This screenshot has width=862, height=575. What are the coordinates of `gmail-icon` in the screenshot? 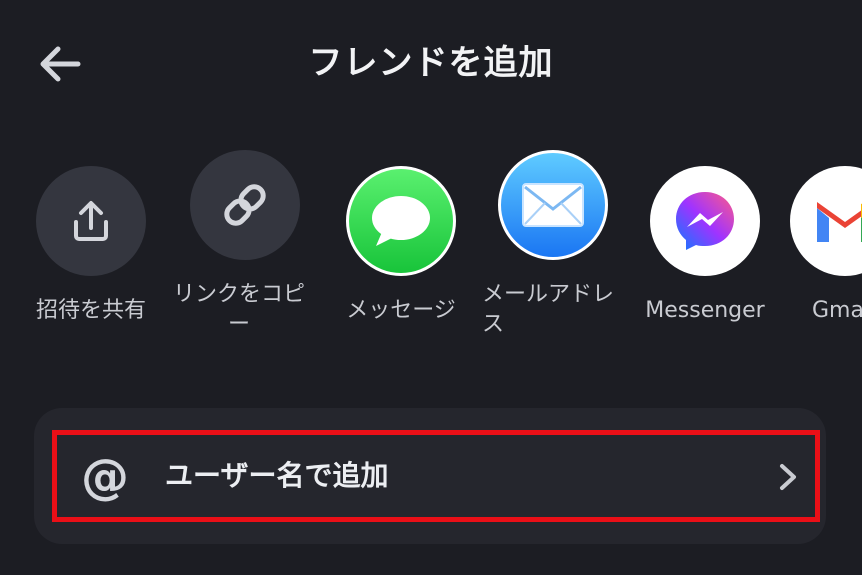 It's located at (839, 222).